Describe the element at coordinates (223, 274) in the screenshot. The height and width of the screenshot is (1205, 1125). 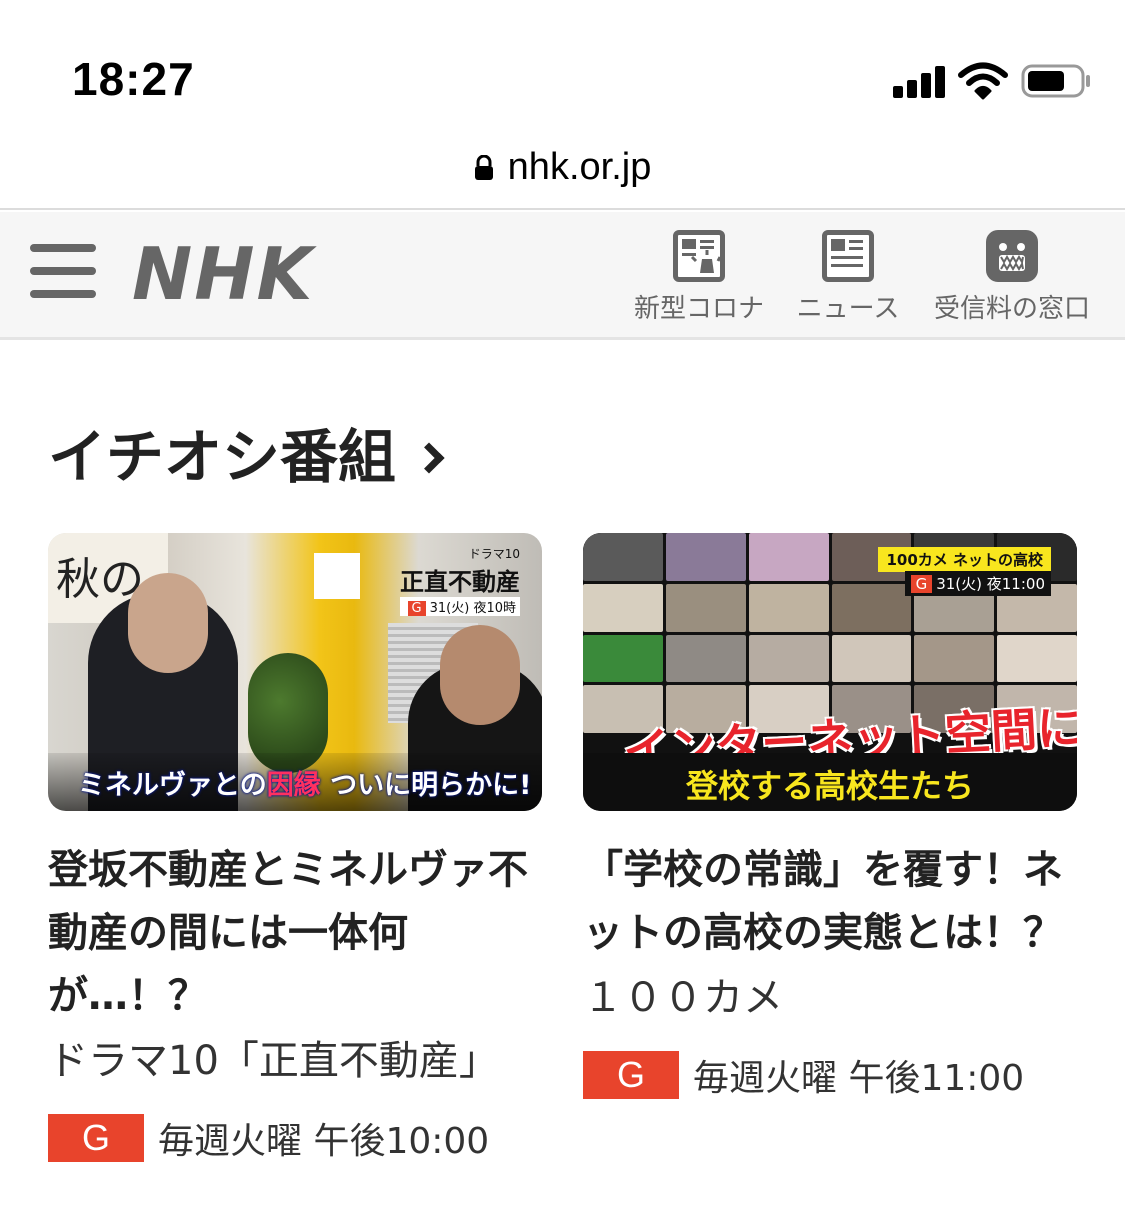
I see `nhk-logo: NHK` at that location.